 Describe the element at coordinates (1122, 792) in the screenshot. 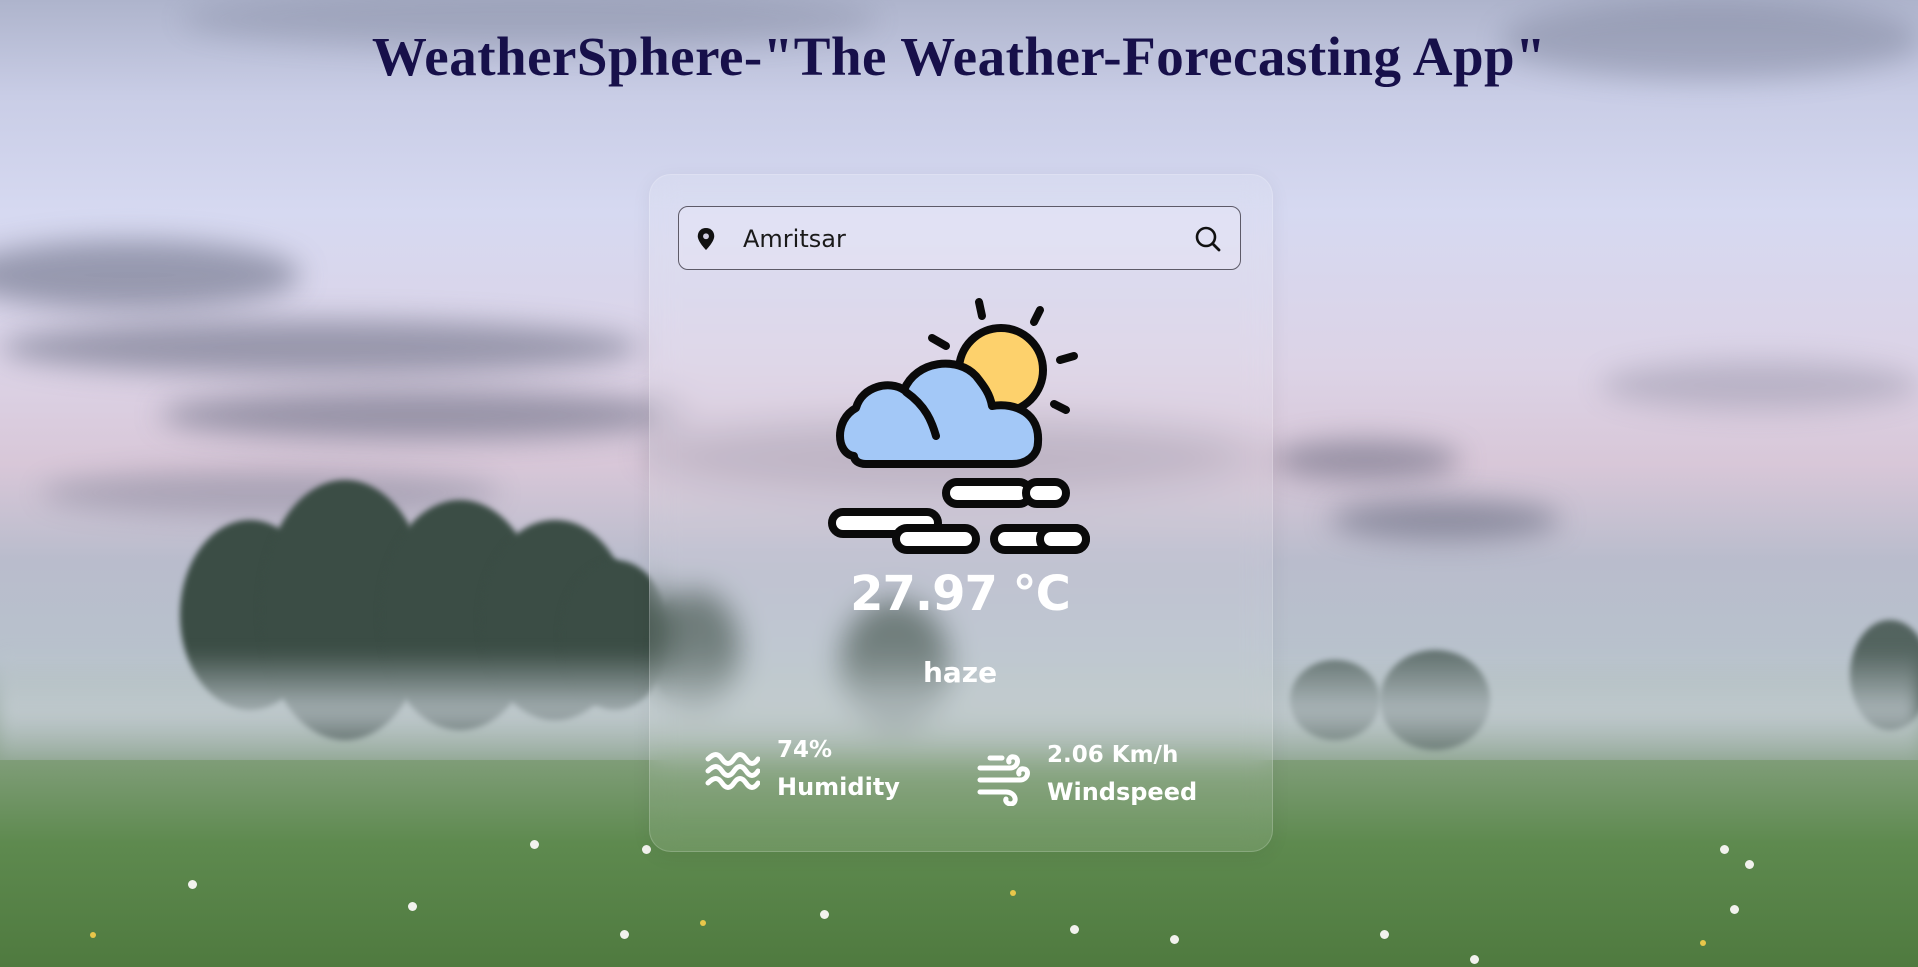

I see `windspeed-label: Windspeed` at that location.